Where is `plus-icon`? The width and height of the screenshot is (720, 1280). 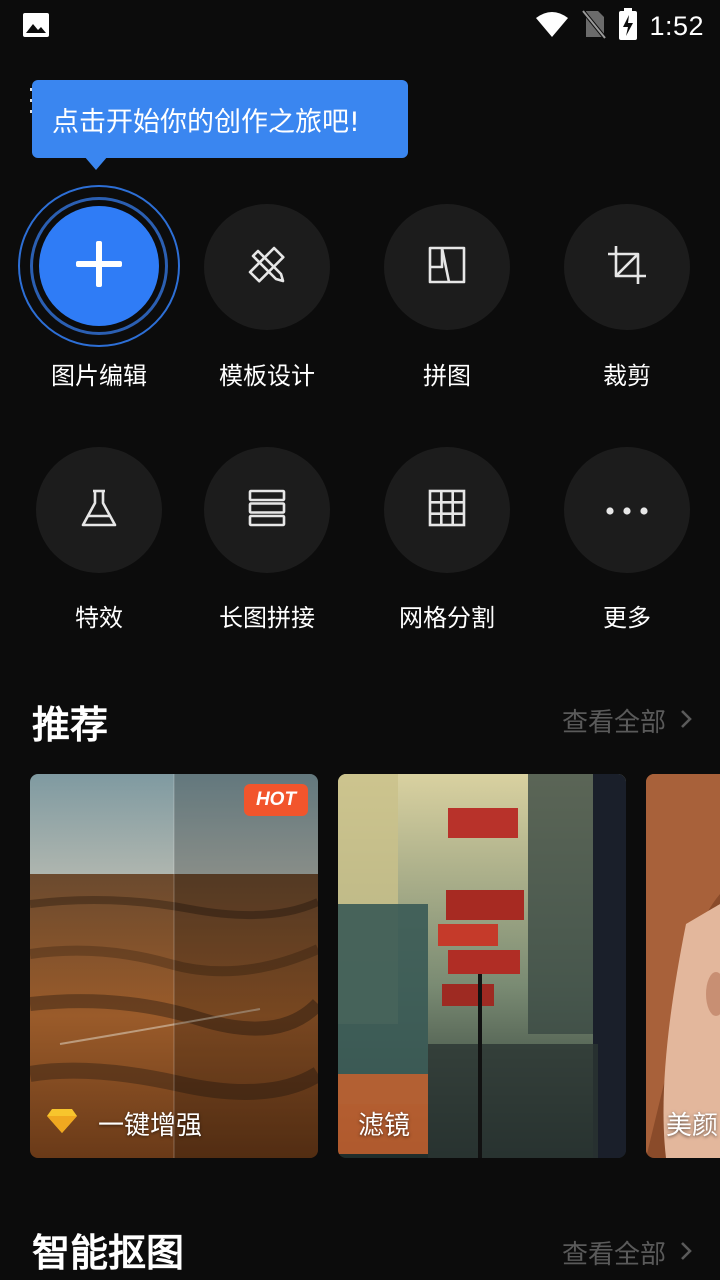 plus-icon is located at coordinates (99, 266).